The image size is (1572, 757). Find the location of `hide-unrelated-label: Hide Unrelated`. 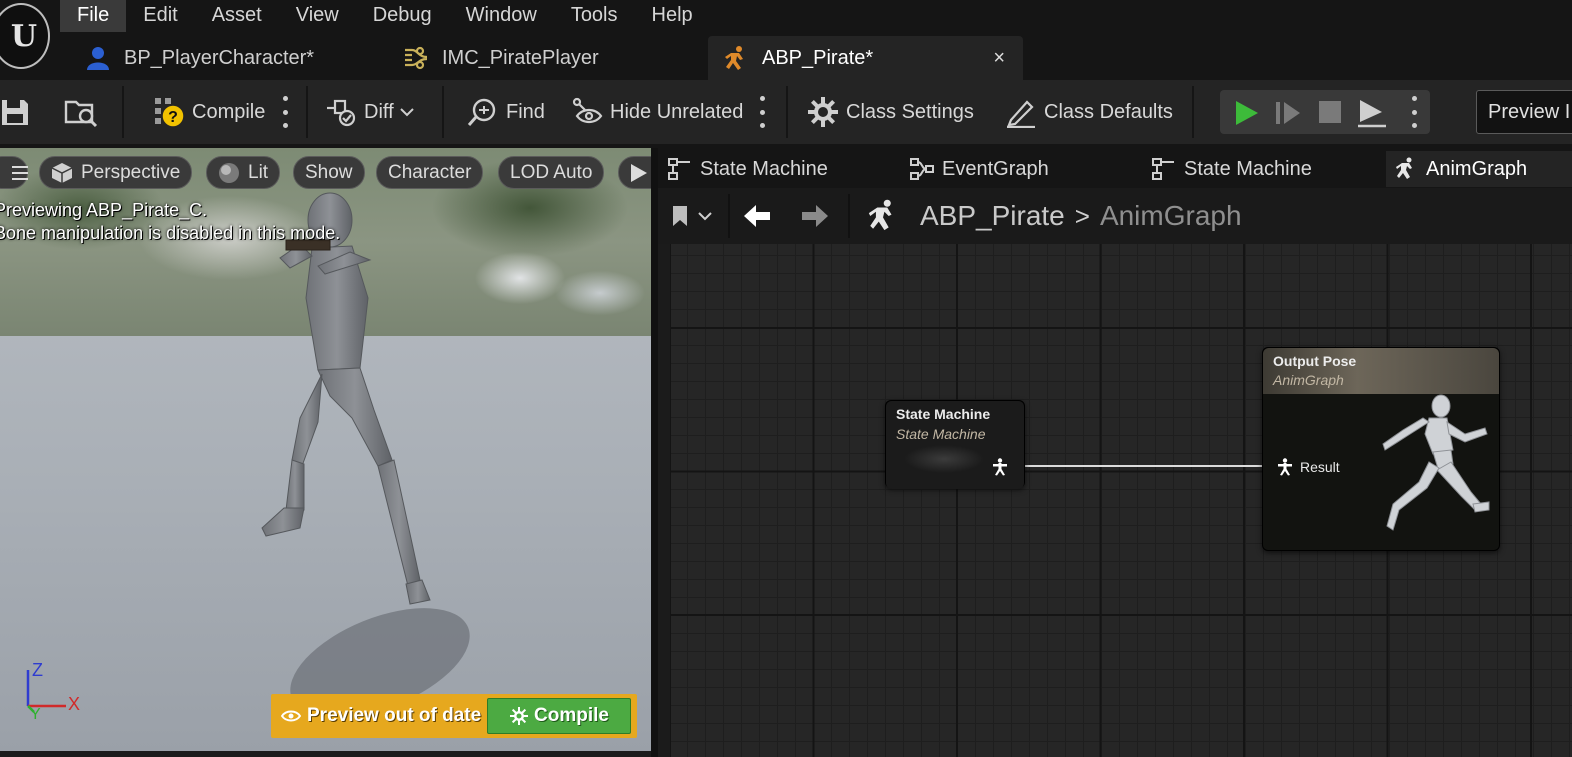

hide-unrelated-label: Hide Unrelated is located at coordinates (677, 111).